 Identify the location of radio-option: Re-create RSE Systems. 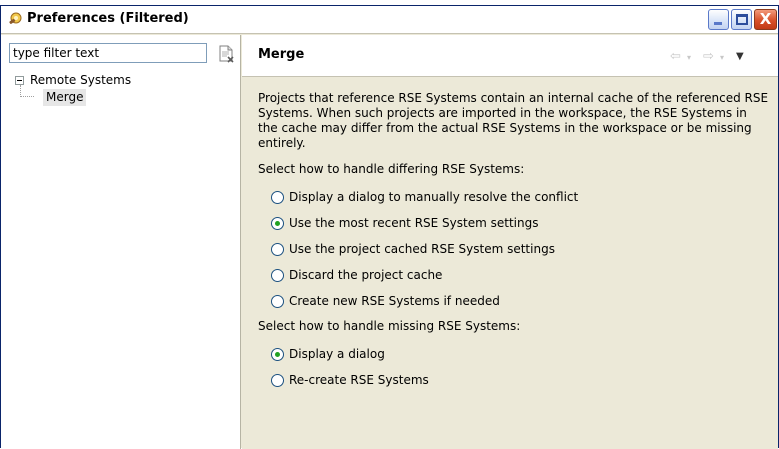
(514, 380).